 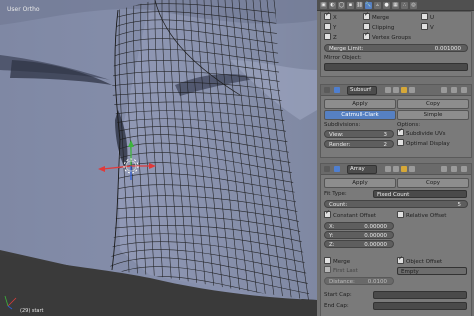 What do you see at coordinates (342, 125) in the screenshot?
I see `subdivisions-label: Subdivisions:` at bounding box center [342, 125].